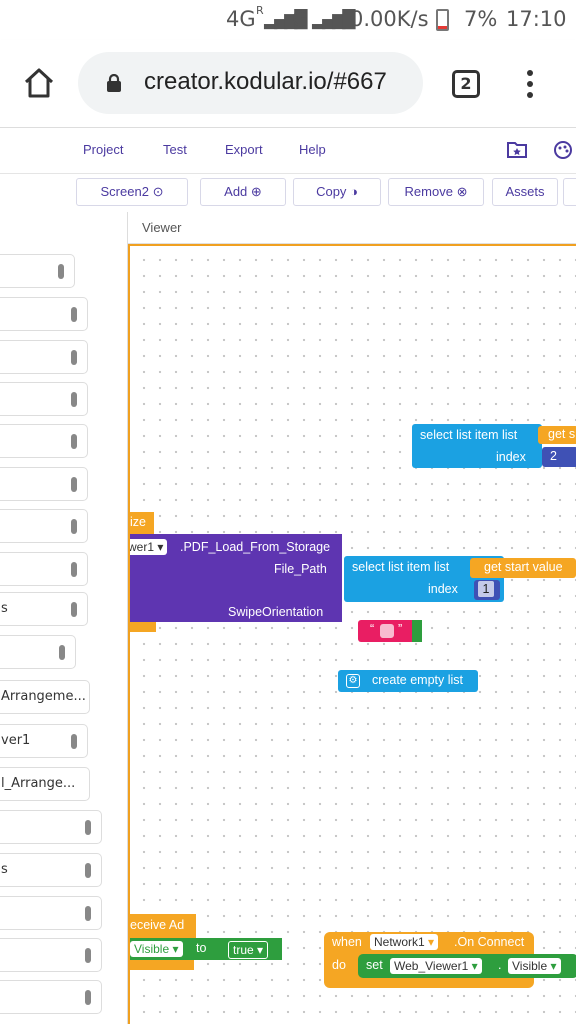 The width and height of the screenshot is (576, 1024). Describe the element at coordinates (352, 228) in the screenshot. I see `viewer-header: Viewer` at that location.